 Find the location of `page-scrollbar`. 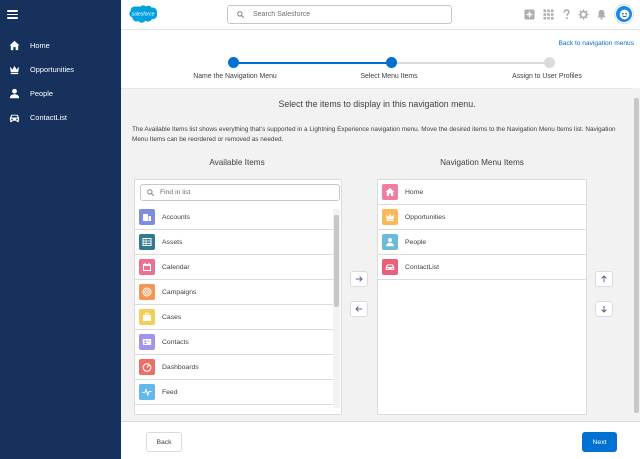

page-scrollbar is located at coordinates (636, 254).